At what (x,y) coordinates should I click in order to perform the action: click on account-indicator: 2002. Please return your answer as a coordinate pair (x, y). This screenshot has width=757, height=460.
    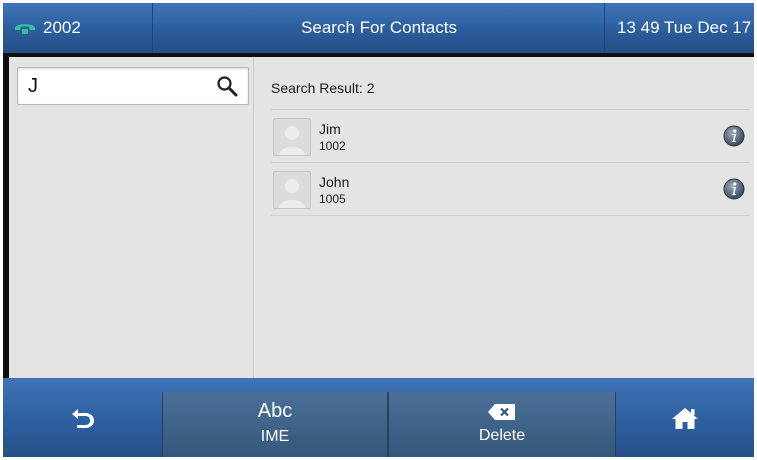
    Looking at the image, I should click on (78, 28).